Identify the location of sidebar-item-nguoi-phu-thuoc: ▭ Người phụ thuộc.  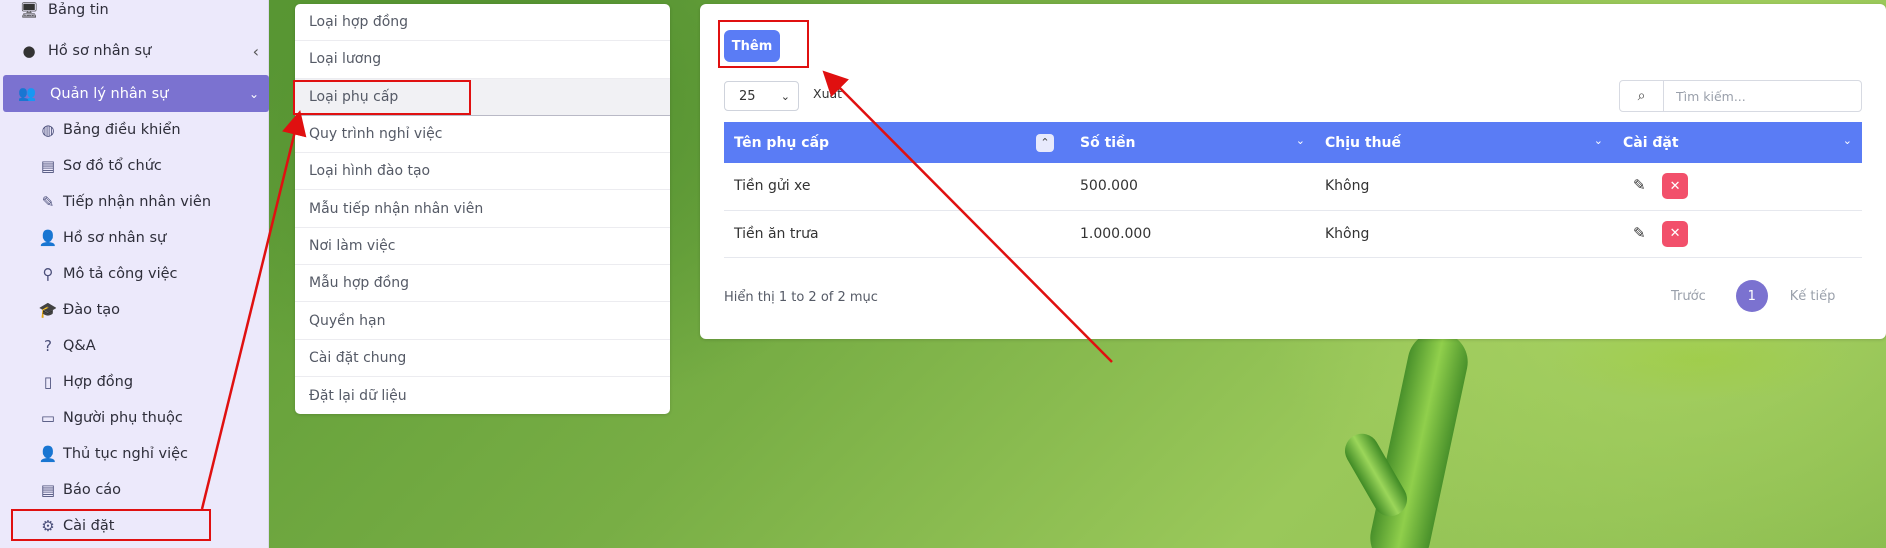
(134, 418).